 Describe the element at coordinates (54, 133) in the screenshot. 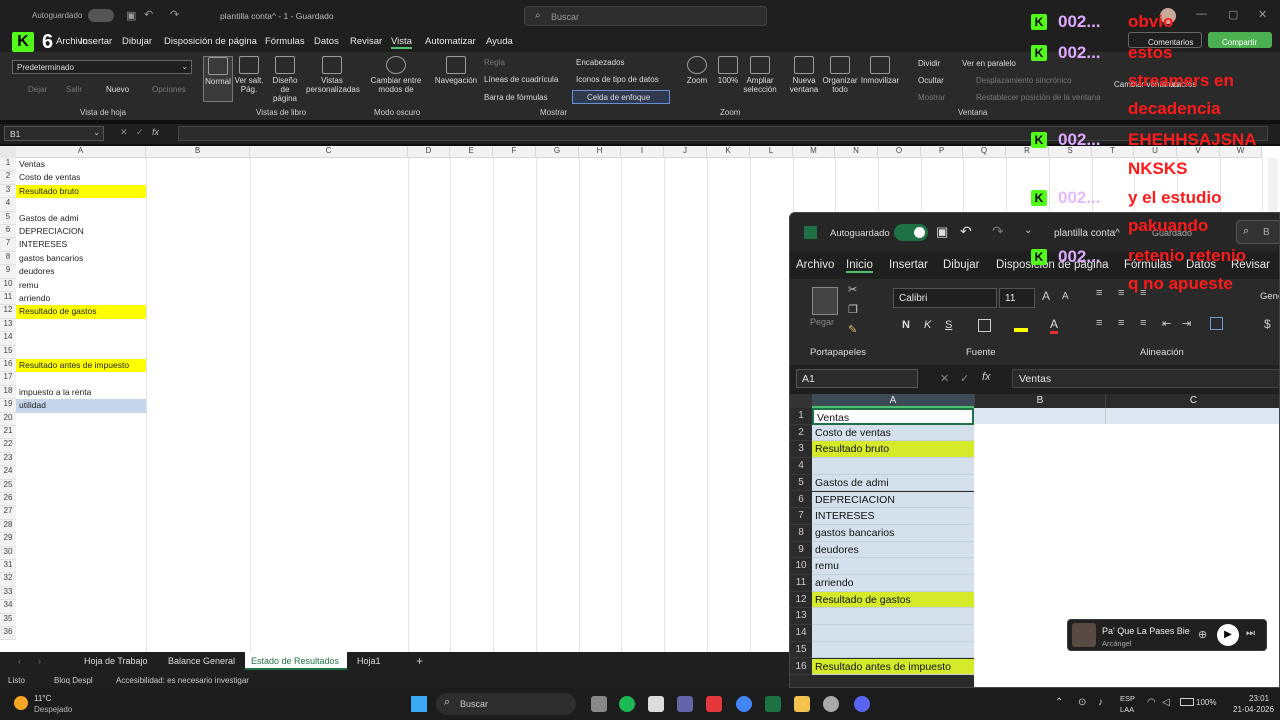

I see `name-box: B1 ⌄` at that location.